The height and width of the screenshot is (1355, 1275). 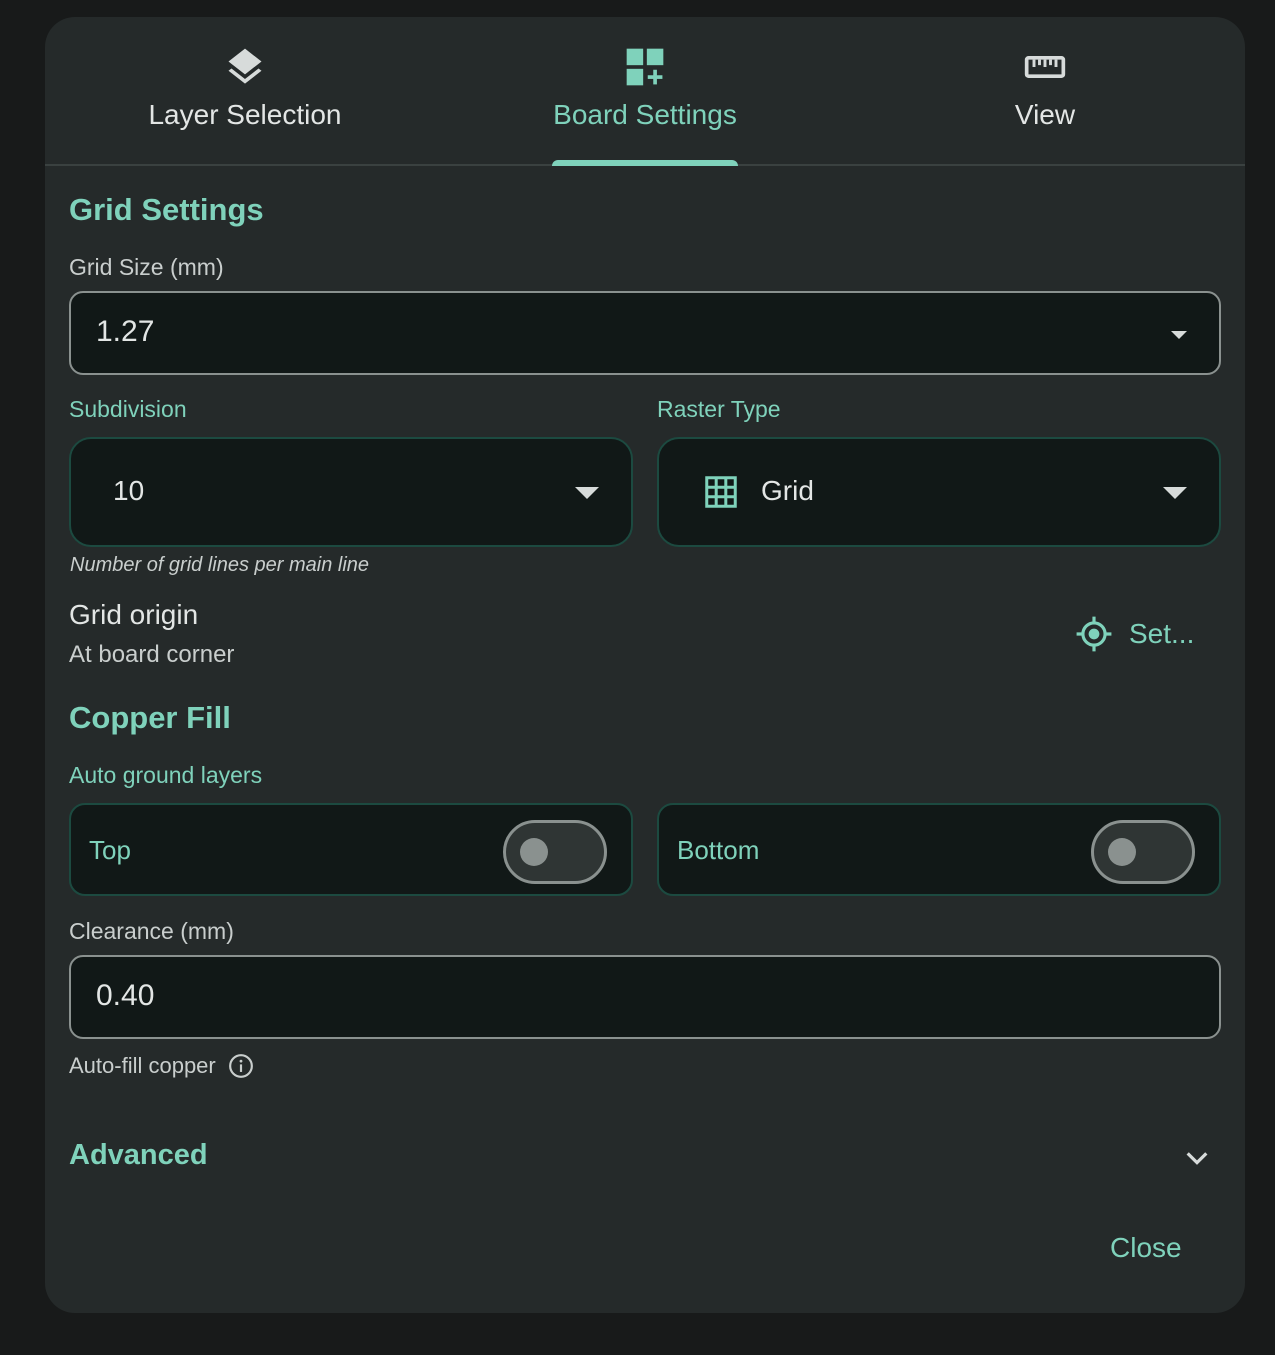 What do you see at coordinates (166, 209) in the screenshot?
I see `grid-settings-title: Grid Settings` at bounding box center [166, 209].